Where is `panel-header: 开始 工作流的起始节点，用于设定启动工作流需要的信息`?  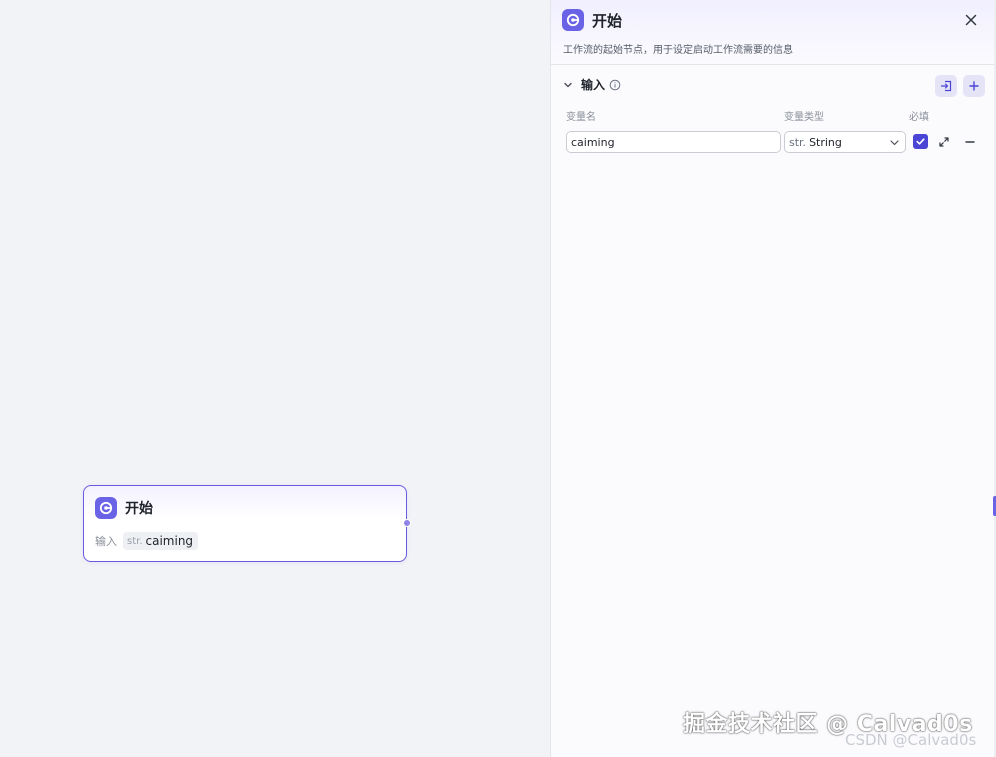 panel-header: 开始 工作流的起始节点，用于设定启动工作流需要的信息 is located at coordinates (773, 32).